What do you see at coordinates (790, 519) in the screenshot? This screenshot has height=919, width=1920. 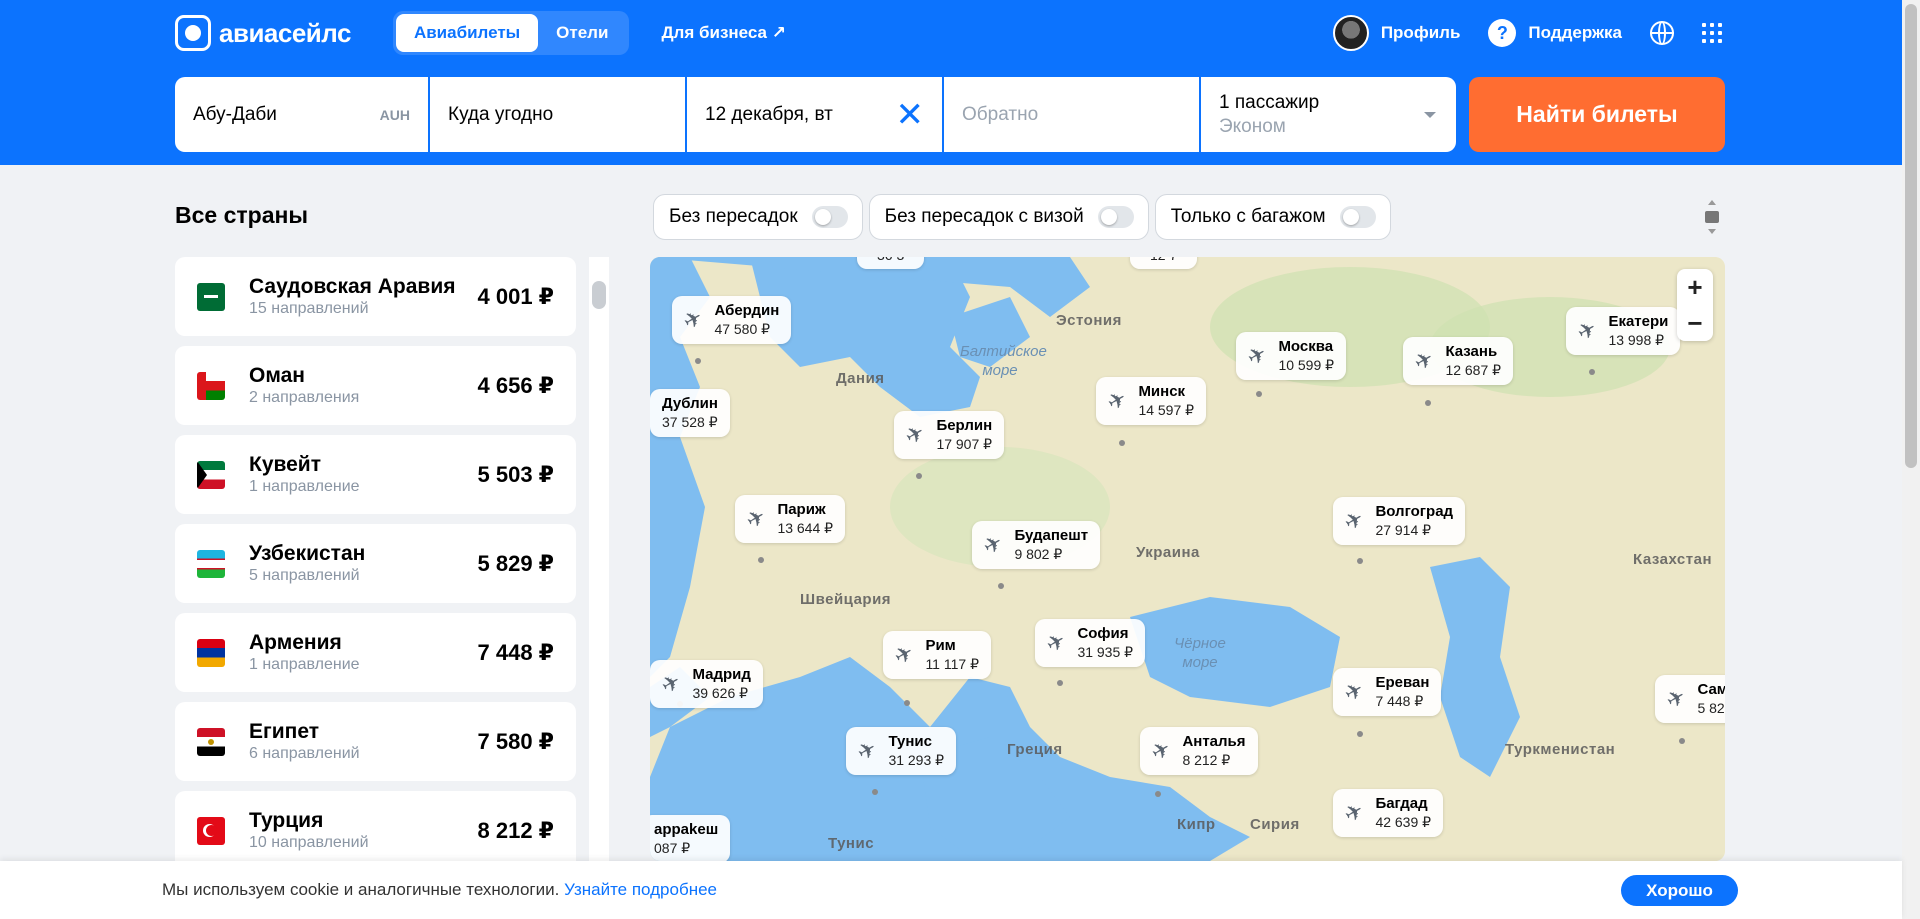 I see `map-pin: ✈ Париж 13 644 ₽` at bounding box center [790, 519].